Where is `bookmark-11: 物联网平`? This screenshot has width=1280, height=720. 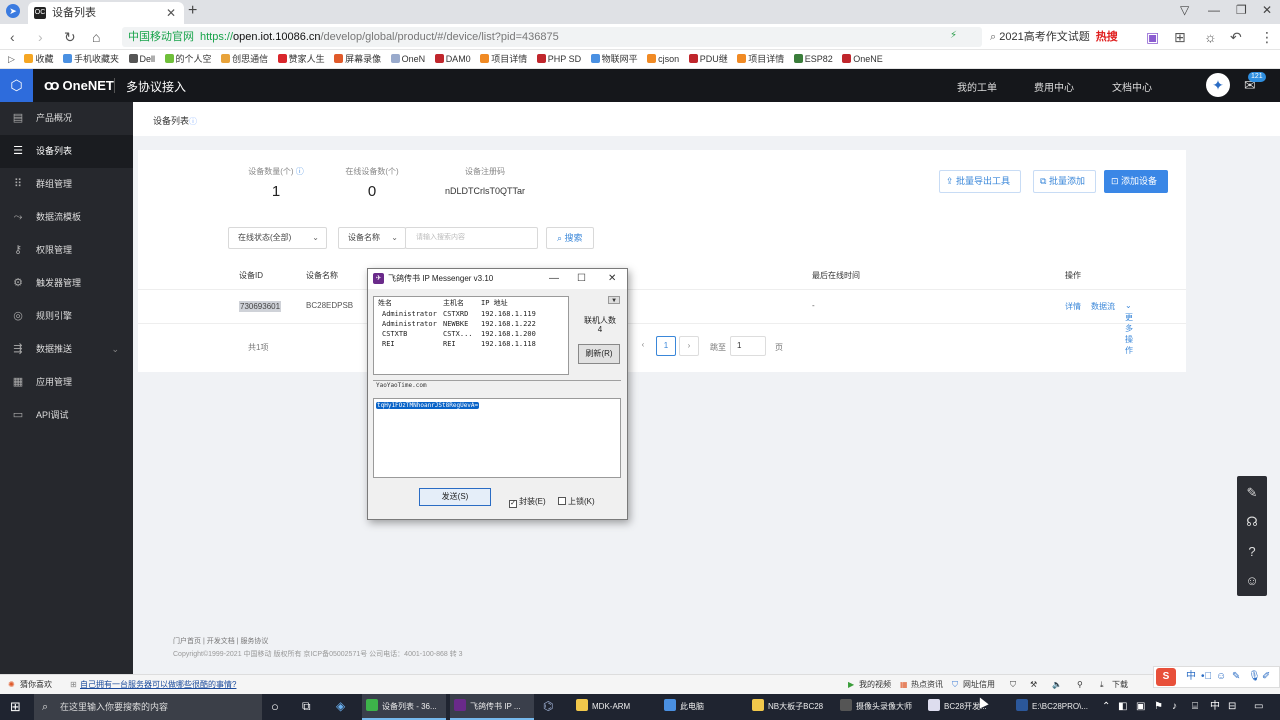
bookmark-11: 物联网平 is located at coordinates (614, 59).